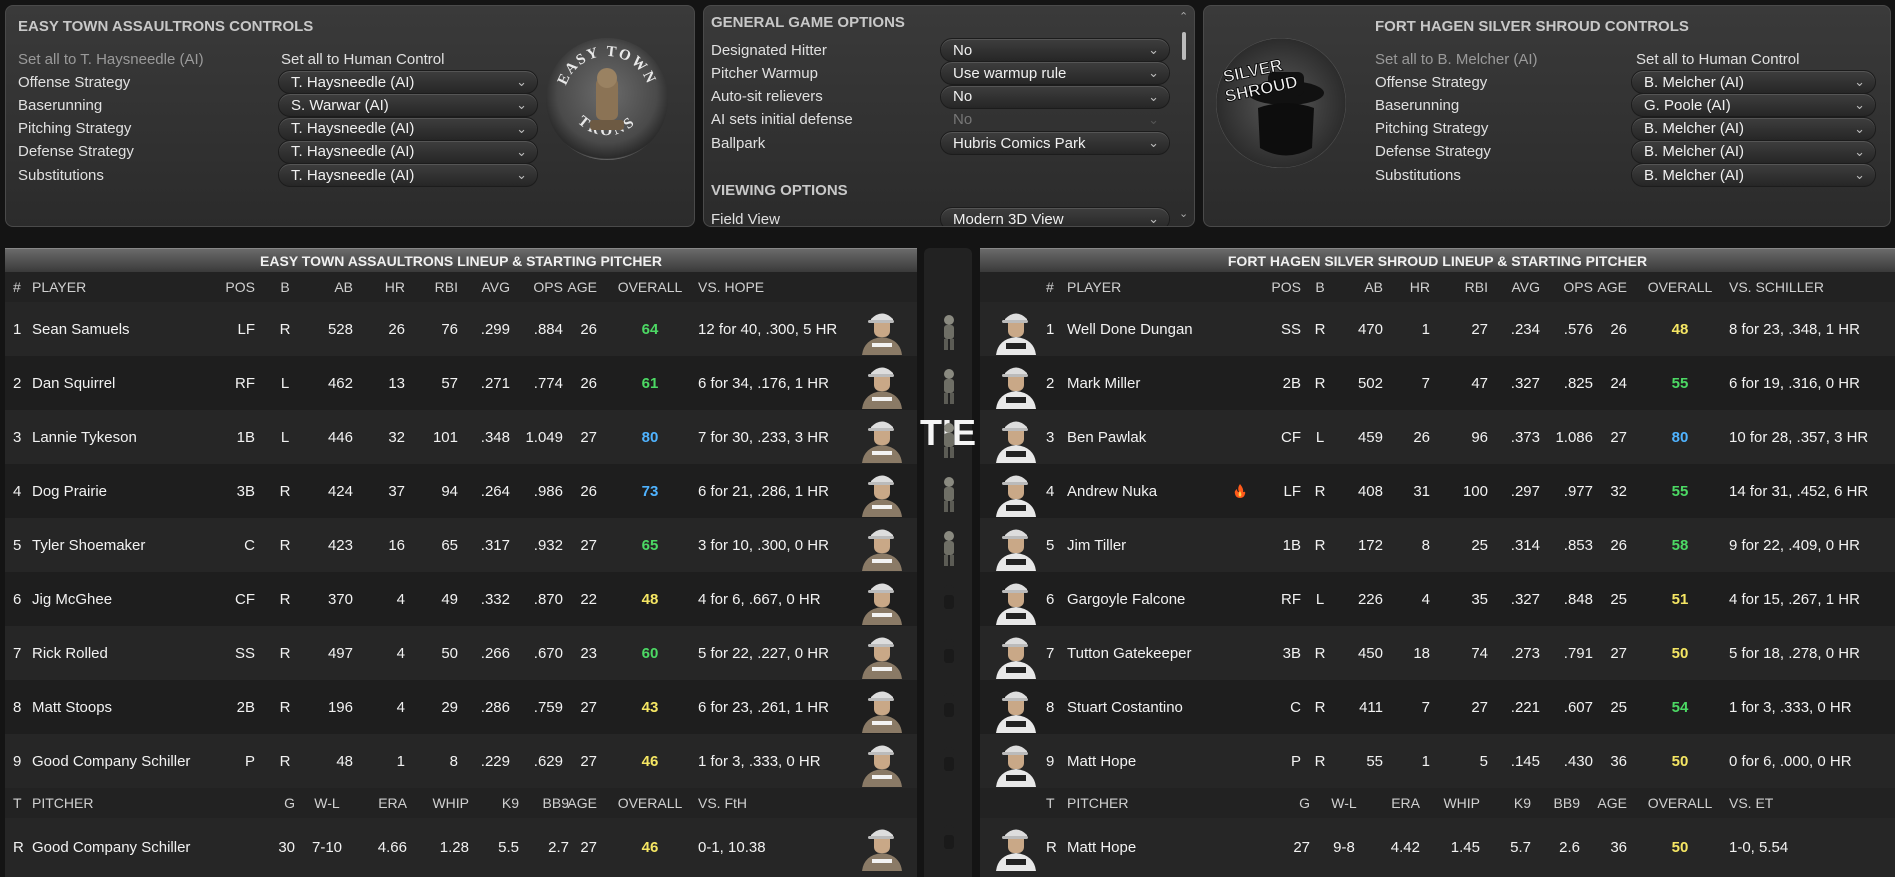 This screenshot has height=877, width=1895. What do you see at coordinates (1809, 803) in the screenshot?
I see `column-header: VS. ET` at bounding box center [1809, 803].